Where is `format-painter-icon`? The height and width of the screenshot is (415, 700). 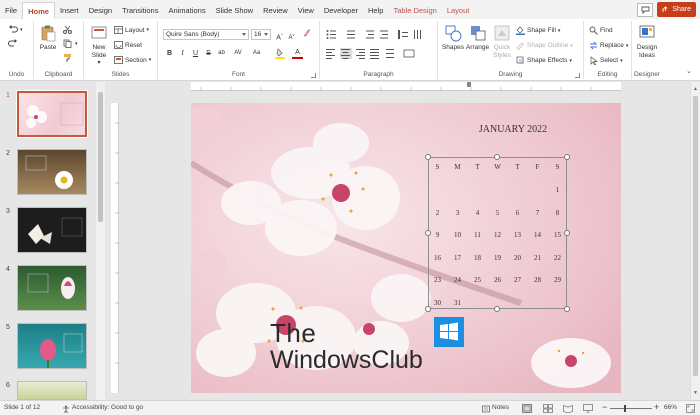 format-painter-icon is located at coordinates (67, 57).